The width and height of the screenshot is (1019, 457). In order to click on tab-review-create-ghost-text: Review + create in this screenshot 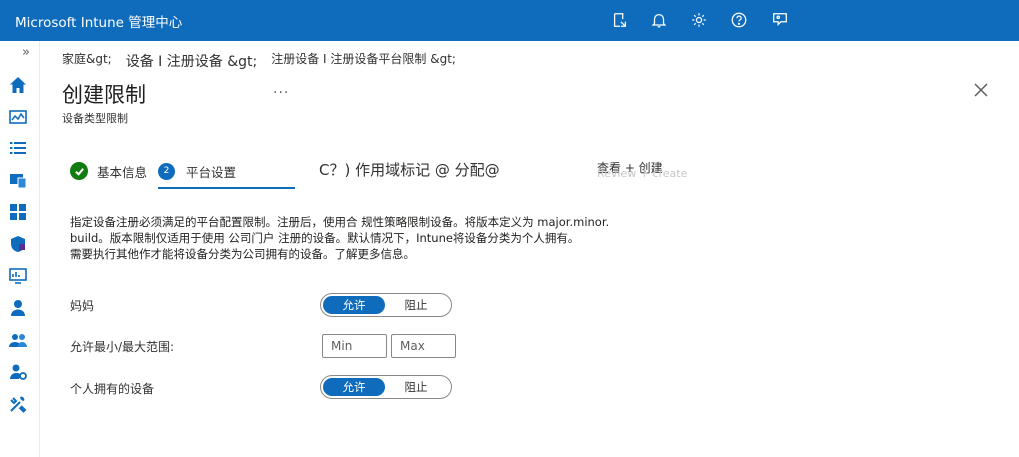, I will do `click(642, 173)`.